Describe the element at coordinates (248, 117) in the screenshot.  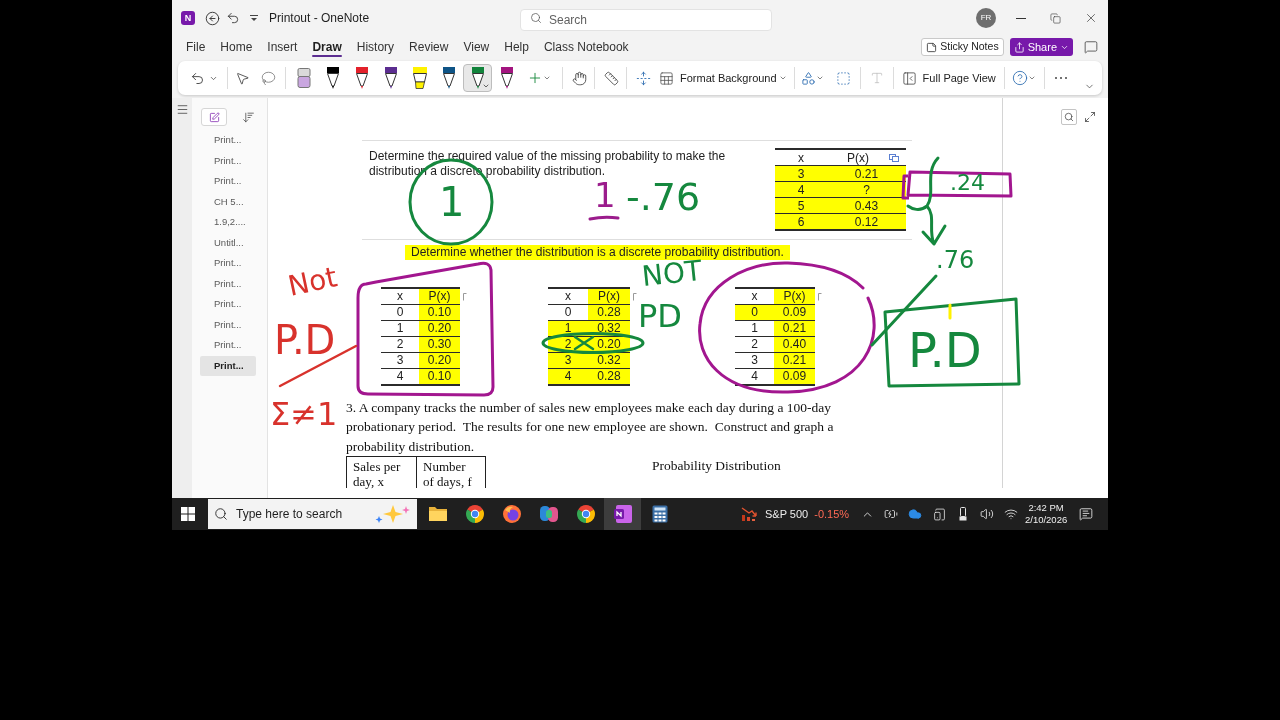
I see `sort-icon` at that location.